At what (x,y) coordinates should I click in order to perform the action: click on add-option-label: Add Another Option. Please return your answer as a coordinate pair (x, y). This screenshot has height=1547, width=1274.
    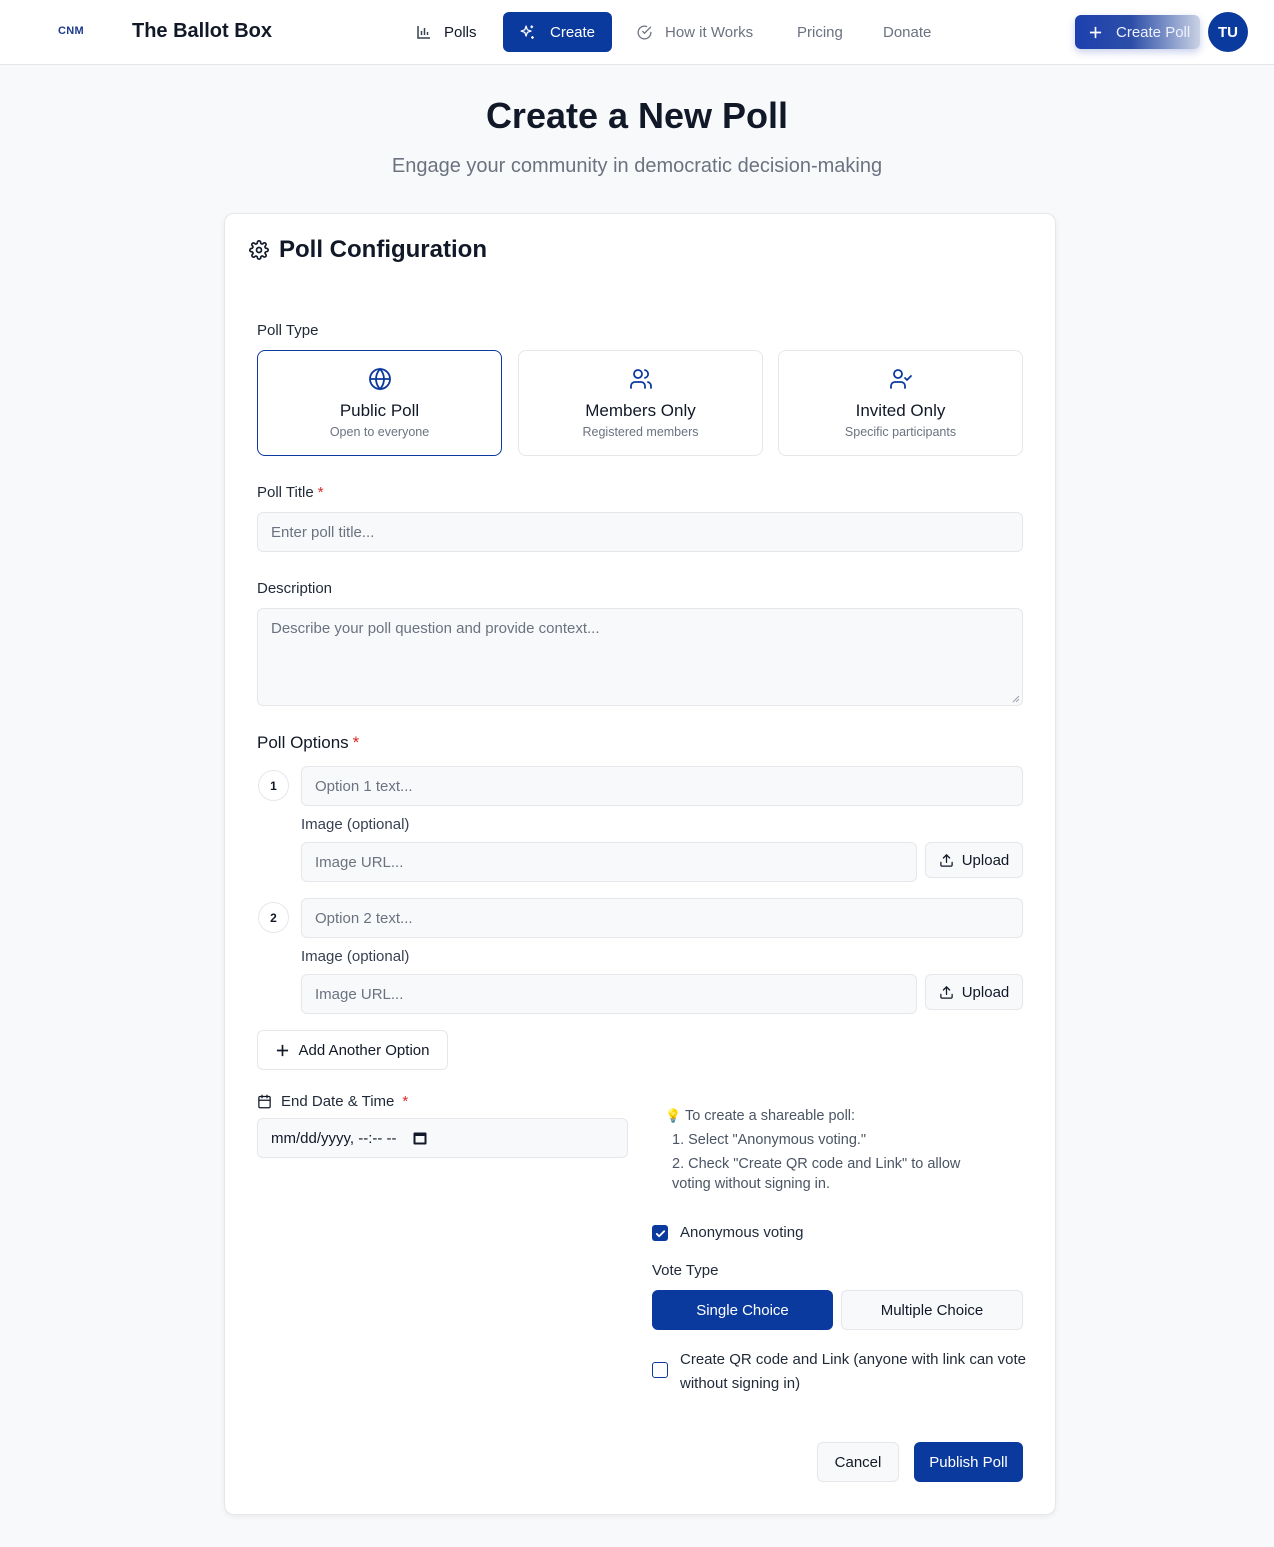
    Looking at the image, I should click on (364, 1050).